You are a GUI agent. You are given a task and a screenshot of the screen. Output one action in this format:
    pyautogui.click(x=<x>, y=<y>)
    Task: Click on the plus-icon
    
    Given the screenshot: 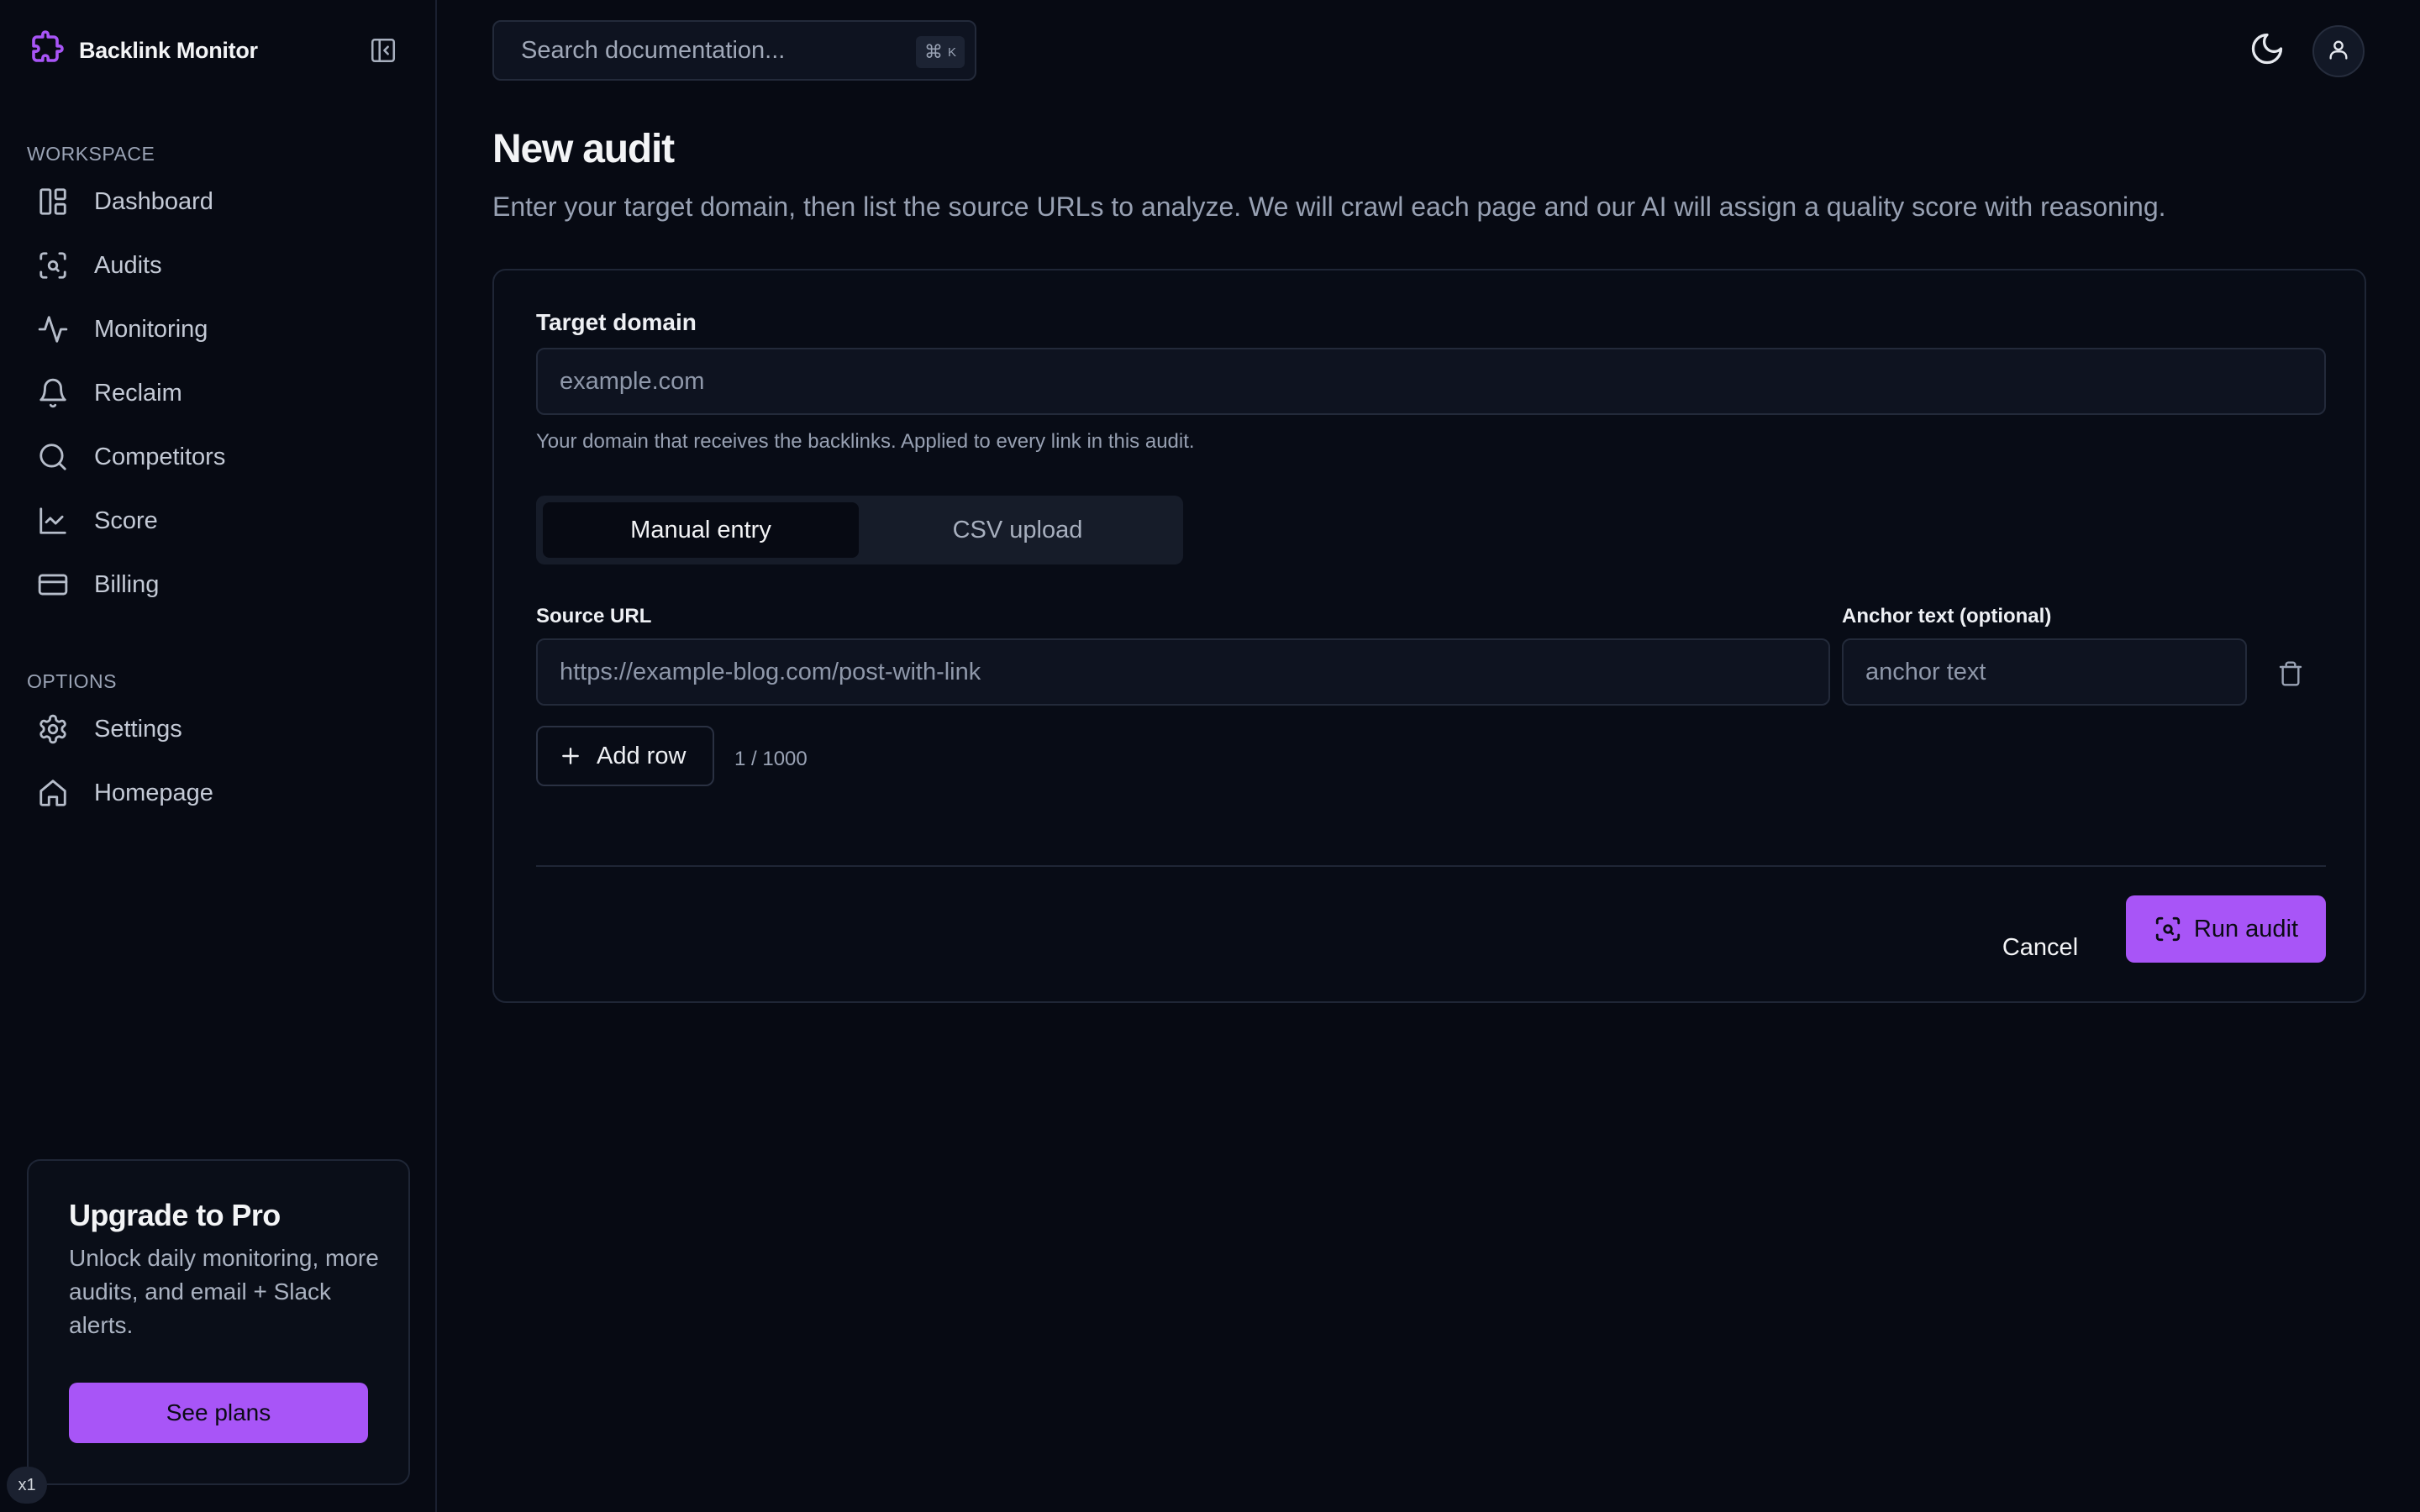 What is the action you would take?
    pyautogui.click(x=570, y=756)
    